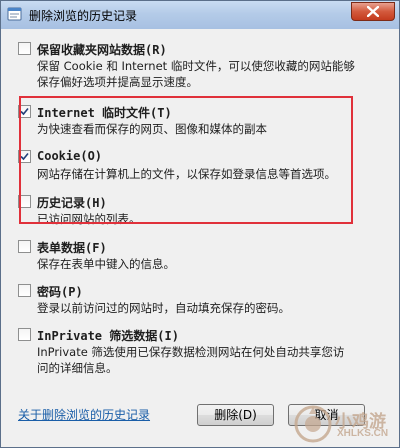 The height and width of the screenshot is (448, 400). I want to click on option-title: 密码(P), so click(60, 292).